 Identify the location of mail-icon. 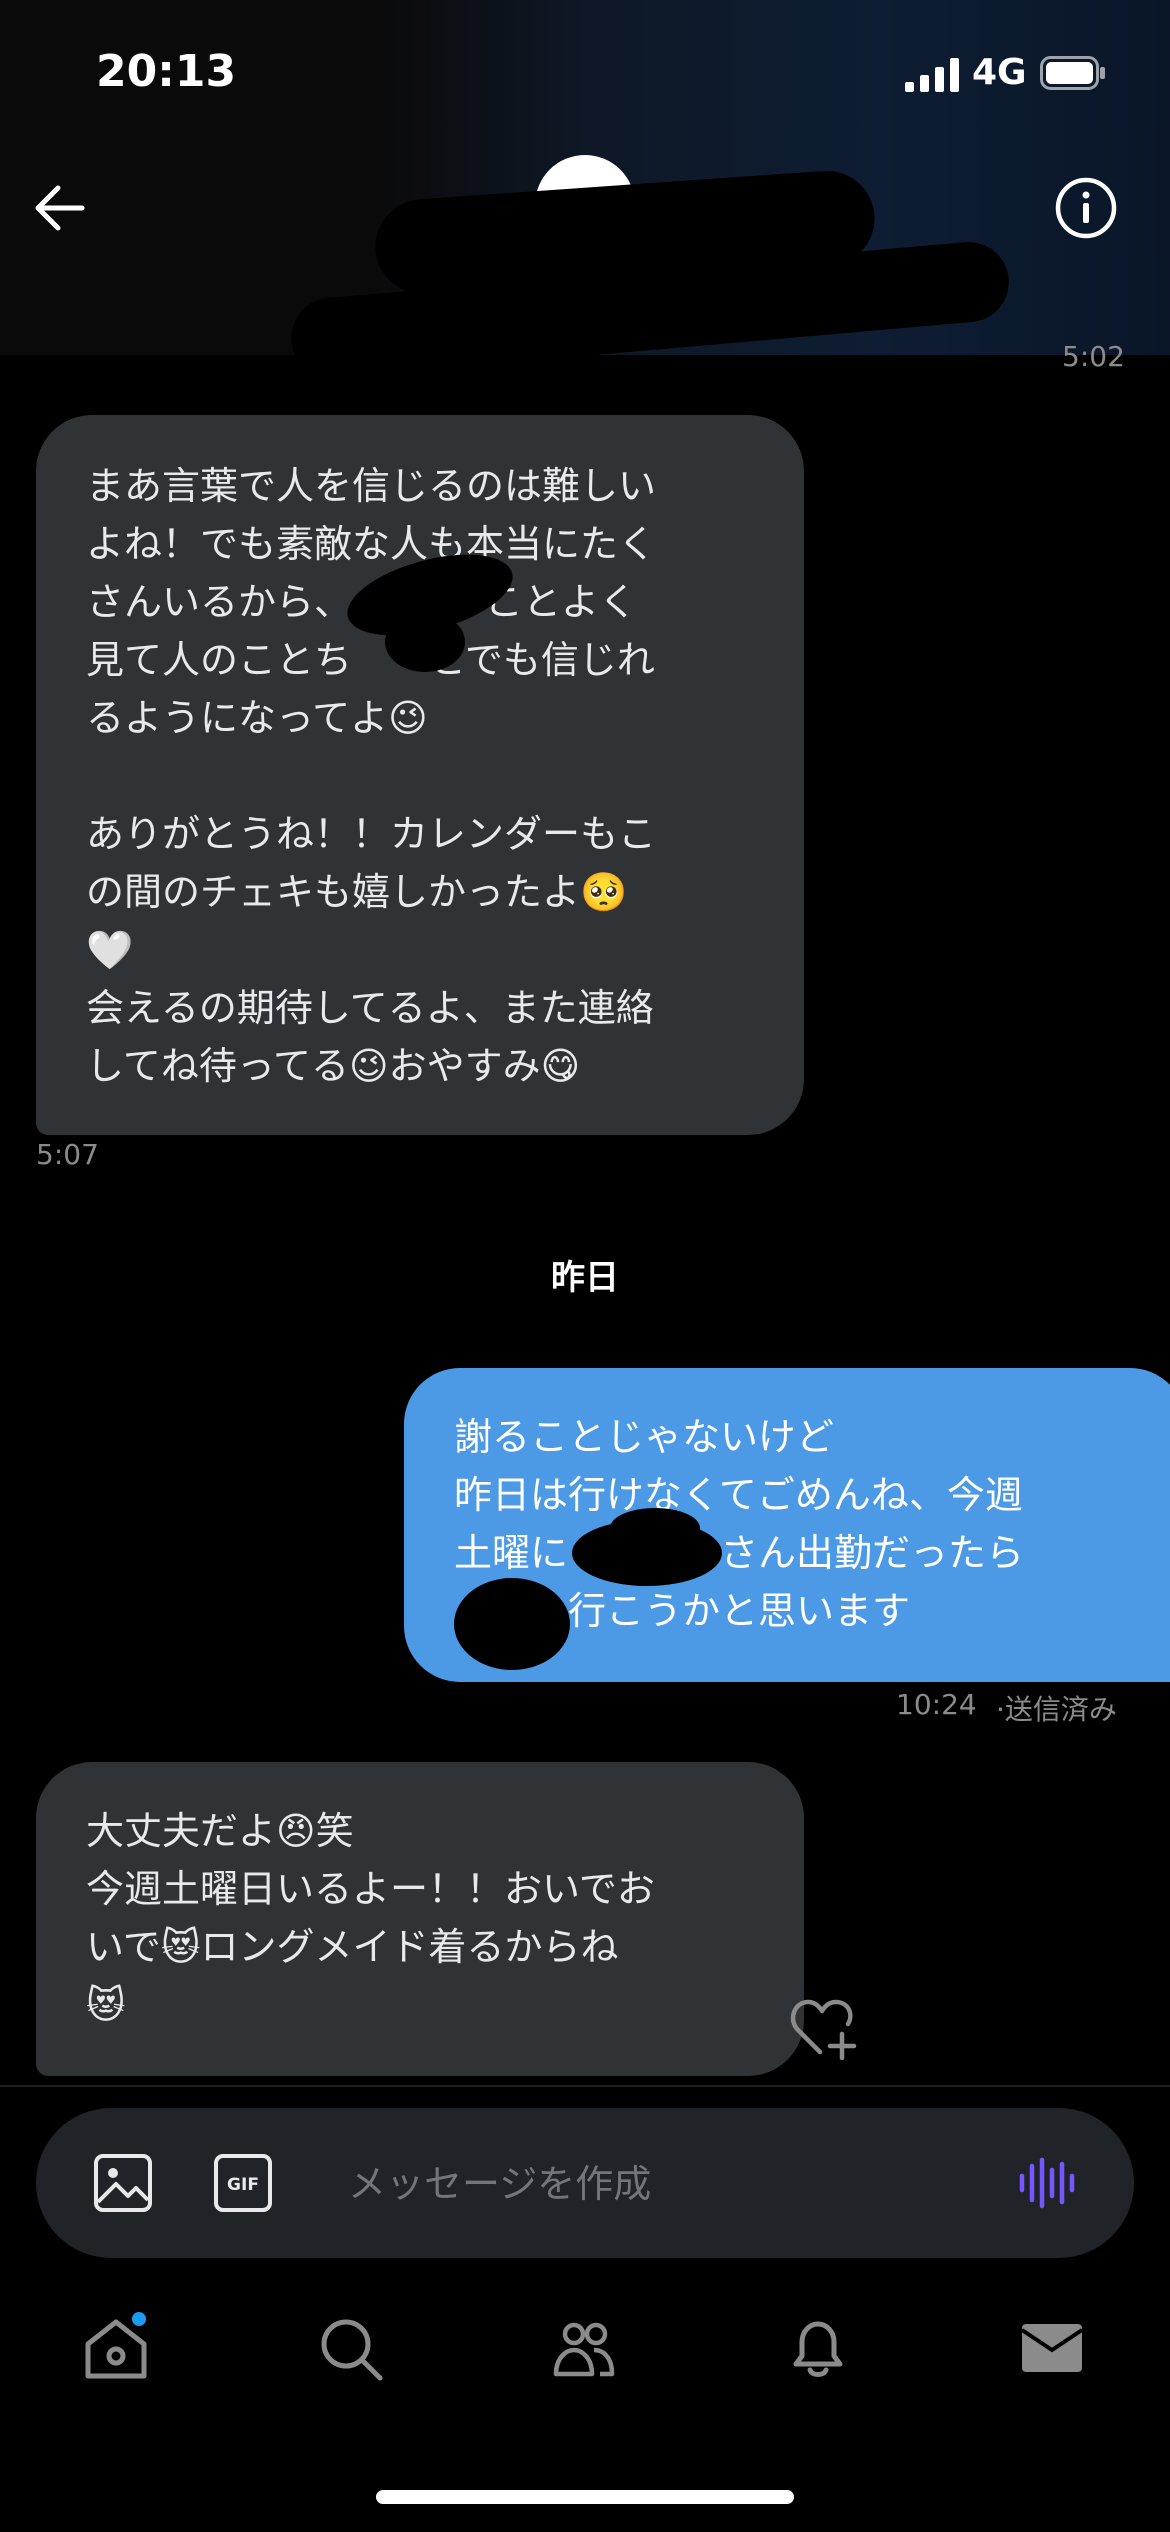
(1052, 2348).